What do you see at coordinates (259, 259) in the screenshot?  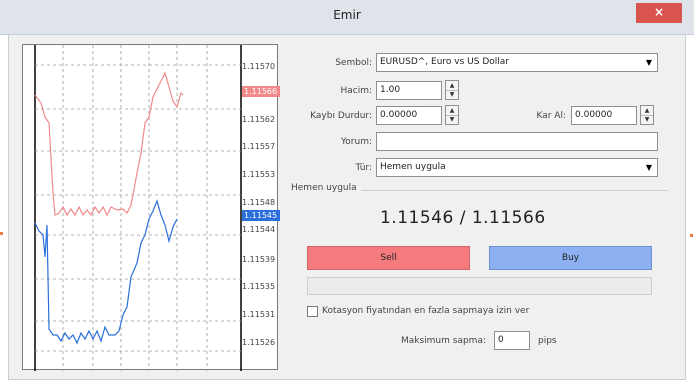 I see `price-scale-label: 1.11539` at bounding box center [259, 259].